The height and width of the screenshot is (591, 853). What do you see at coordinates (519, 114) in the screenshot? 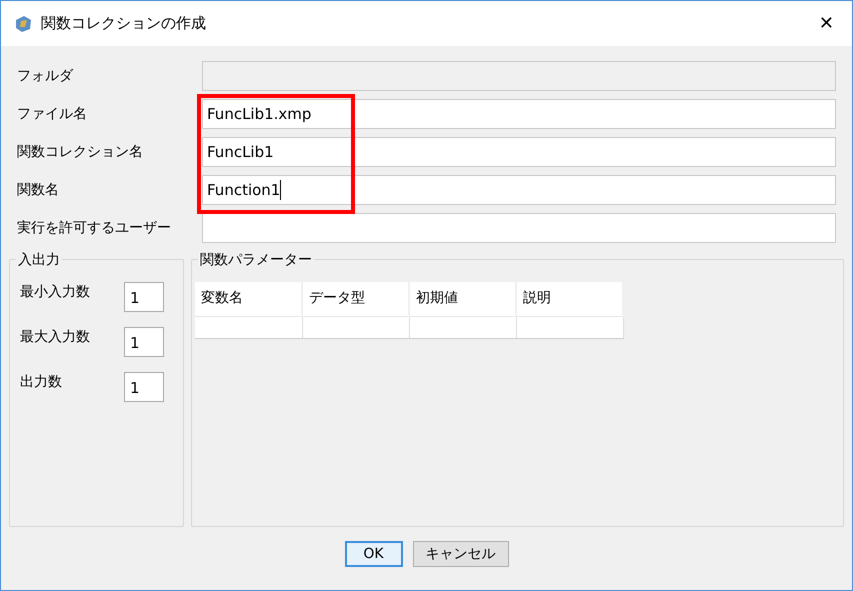
I see `input-field: FuncLib1.xmp` at bounding box center [519, 114].